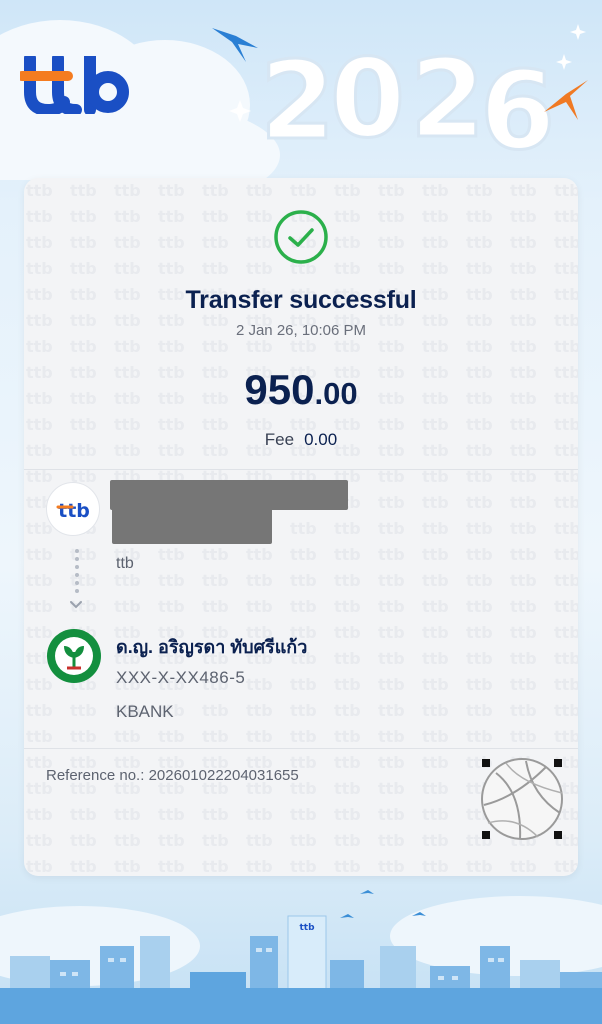 This screenshot has height=1024, width=602. I want to click on kbank-logo, so click(74, 656).